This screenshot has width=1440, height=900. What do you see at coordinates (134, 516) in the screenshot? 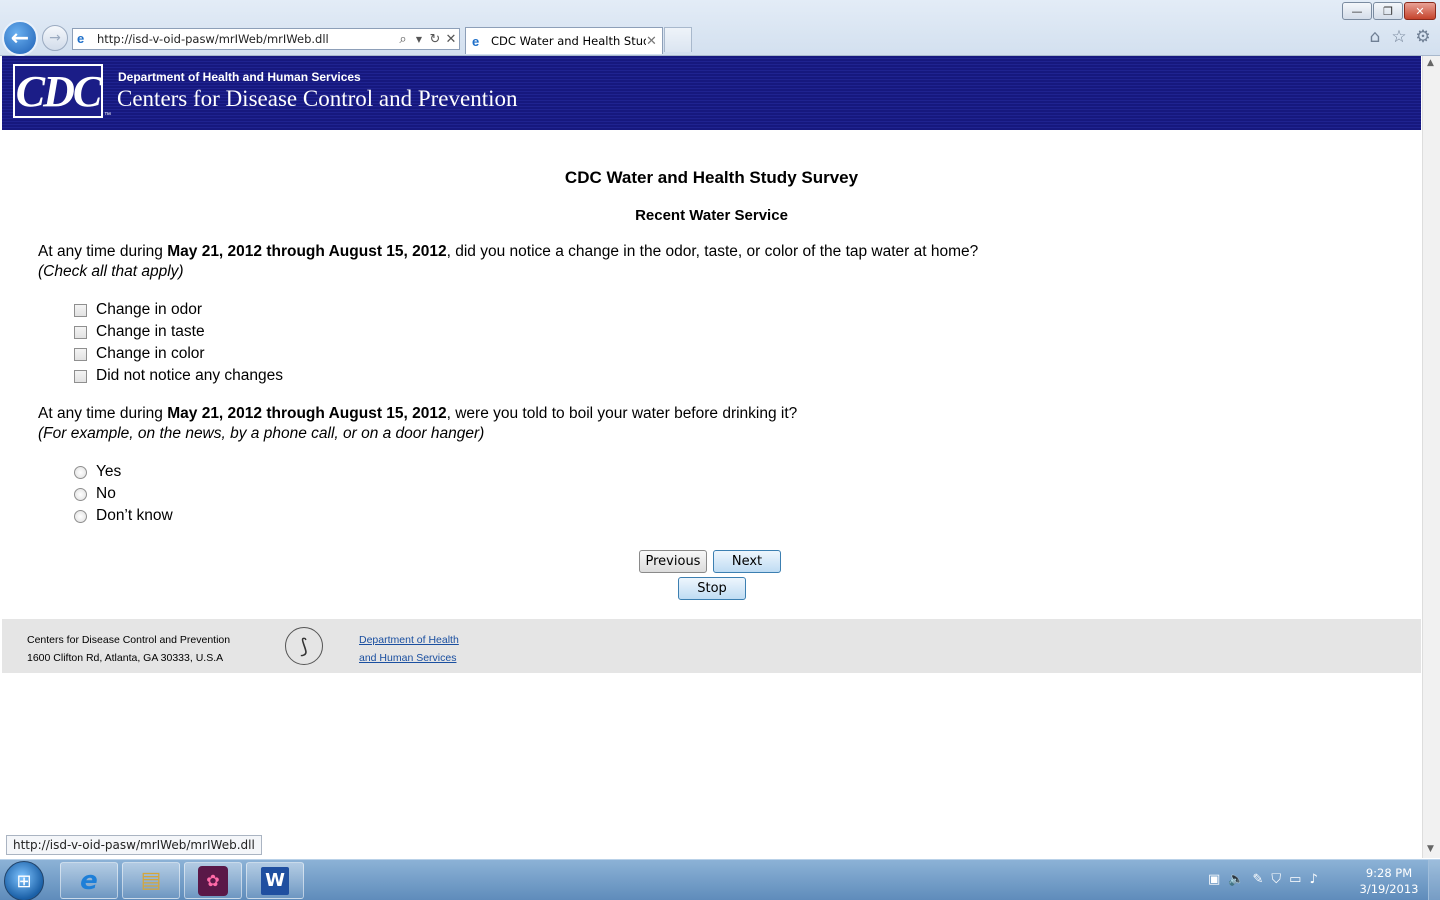
I see `option-label: Don’t know` at bounding box center [134, 516].